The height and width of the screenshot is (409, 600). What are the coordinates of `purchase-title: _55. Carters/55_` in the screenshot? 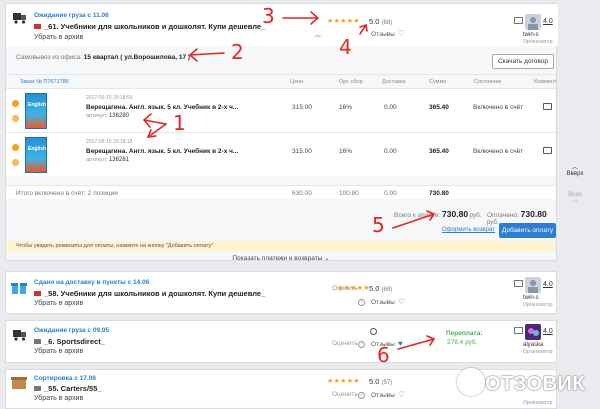 It's located at (68, 388).